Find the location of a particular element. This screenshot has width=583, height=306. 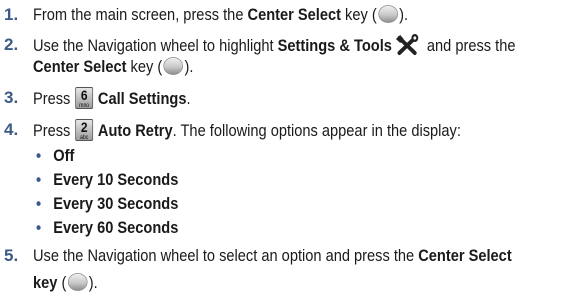

settings-tools-icon is located at coordinates (407, 45).